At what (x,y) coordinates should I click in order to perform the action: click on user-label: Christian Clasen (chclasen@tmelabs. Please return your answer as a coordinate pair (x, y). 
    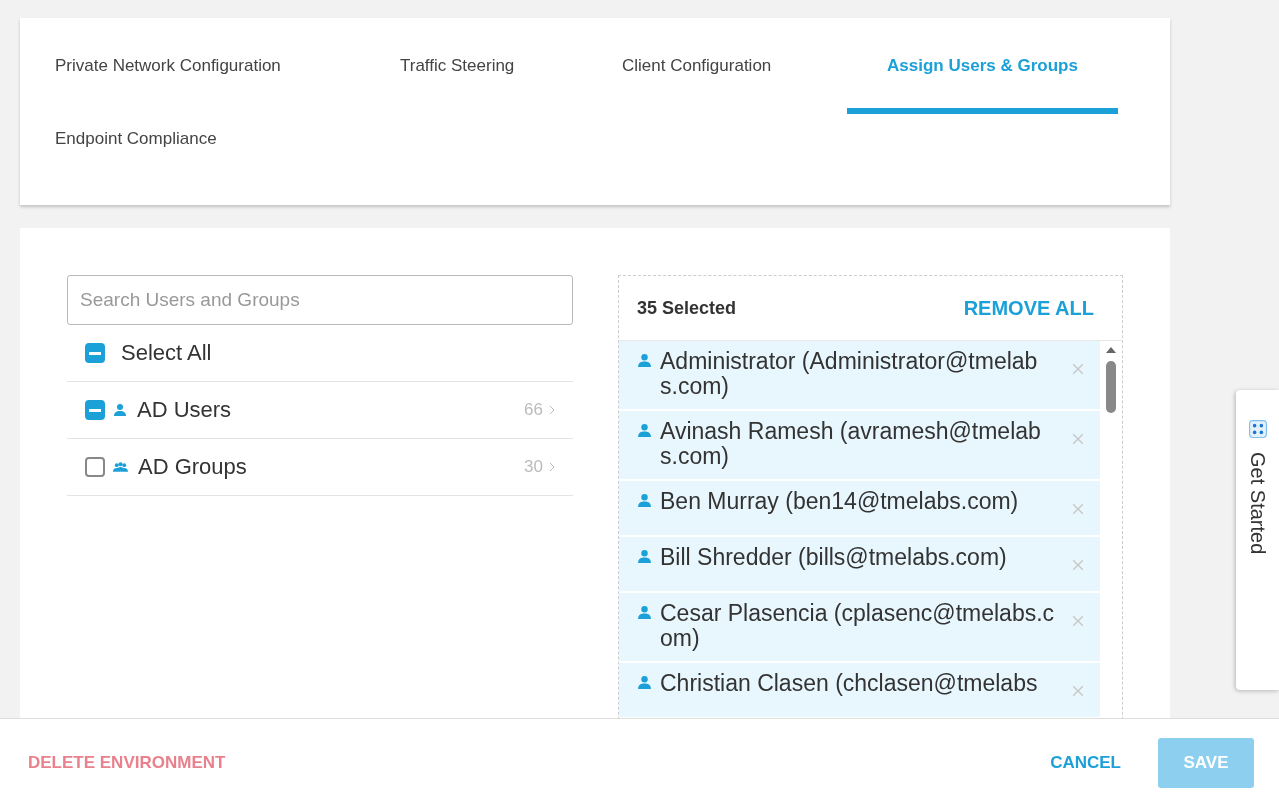
    Looking at the image, I should click on (849, 683).